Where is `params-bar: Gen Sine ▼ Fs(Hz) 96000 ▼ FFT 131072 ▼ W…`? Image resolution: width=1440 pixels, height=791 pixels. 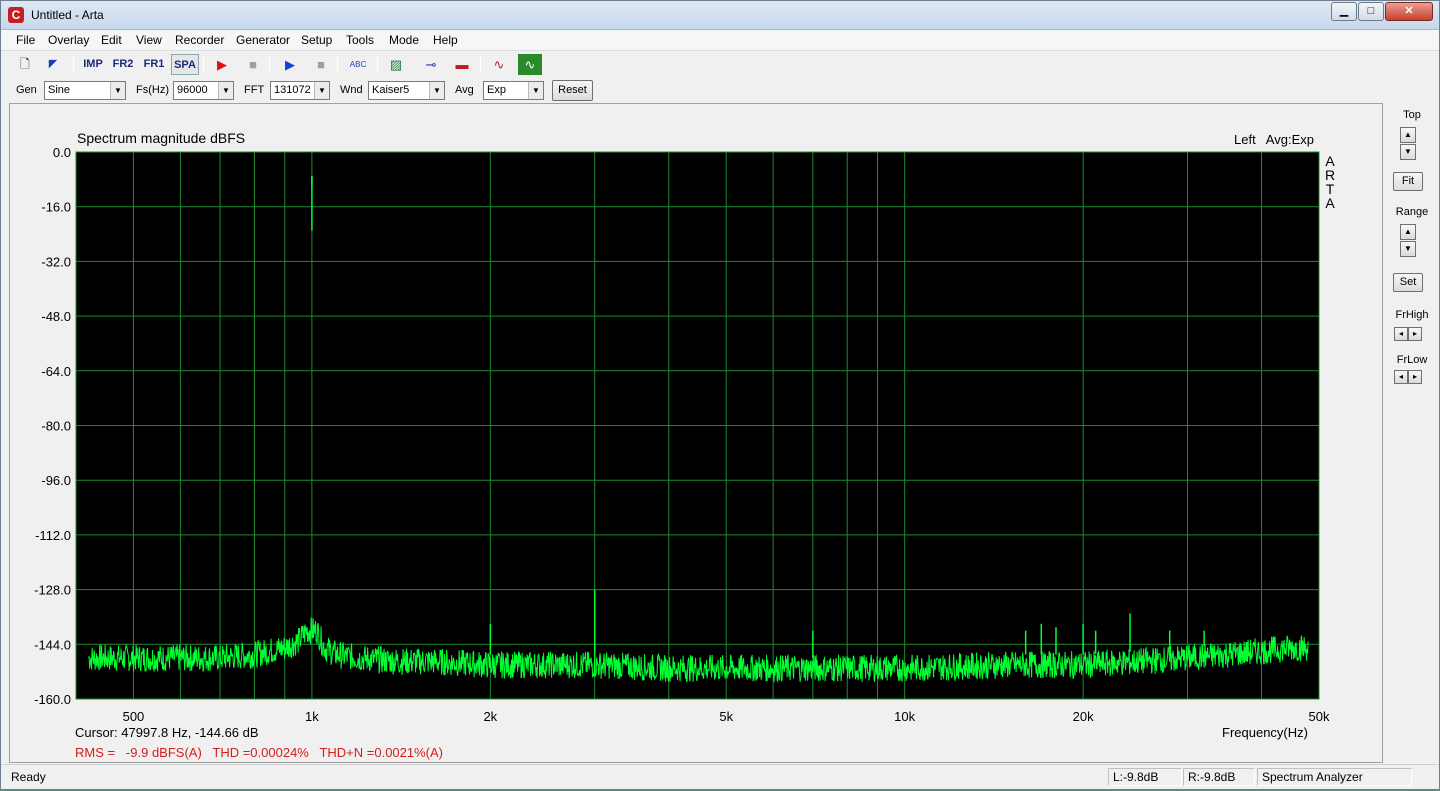
params-bar: Gen Sine ▼ Fs(Hz) 96000 ▼ FFT 131072 ▼ W… is located at coordinates (720, 90).